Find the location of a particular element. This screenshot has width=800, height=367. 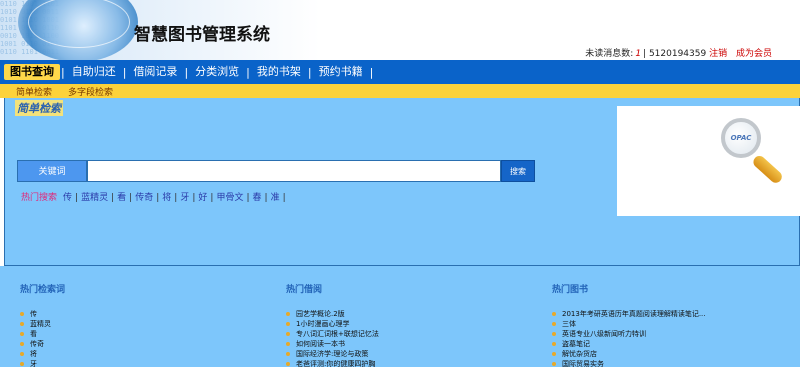

hot-keyword: 牙 is located at coordinates (184, 198).